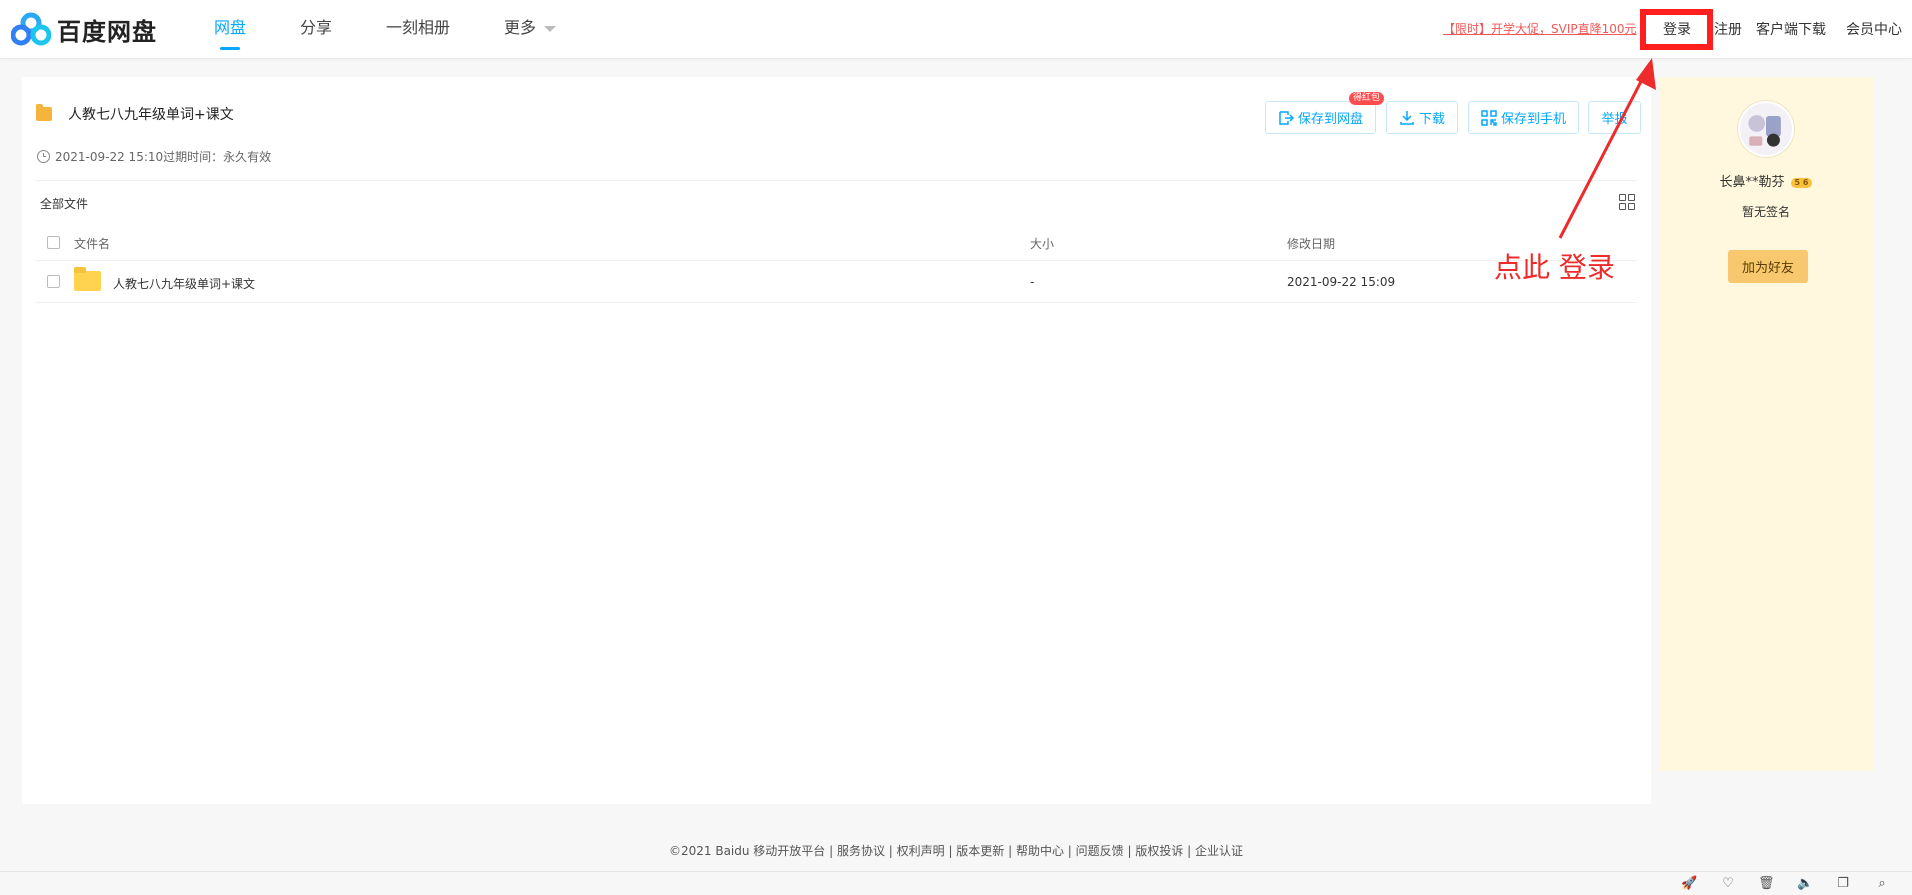 The height and width of the screenshot is (895, 1912). I want to click on window-icon: ❐, so click(1843, 884).